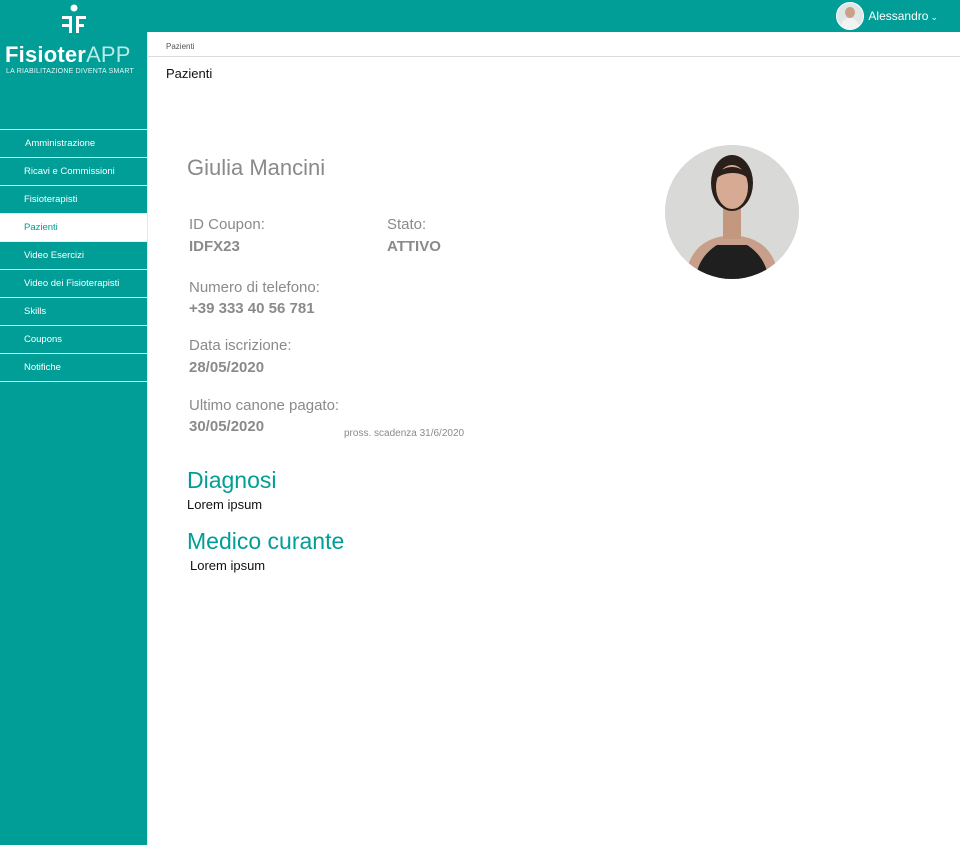 Image resolution: width=960 pixels, height=845 pixels. Describe the element at coordinates (934, 16) in the screenshot. I see `chevron-down-icon: ⌄` at that location.